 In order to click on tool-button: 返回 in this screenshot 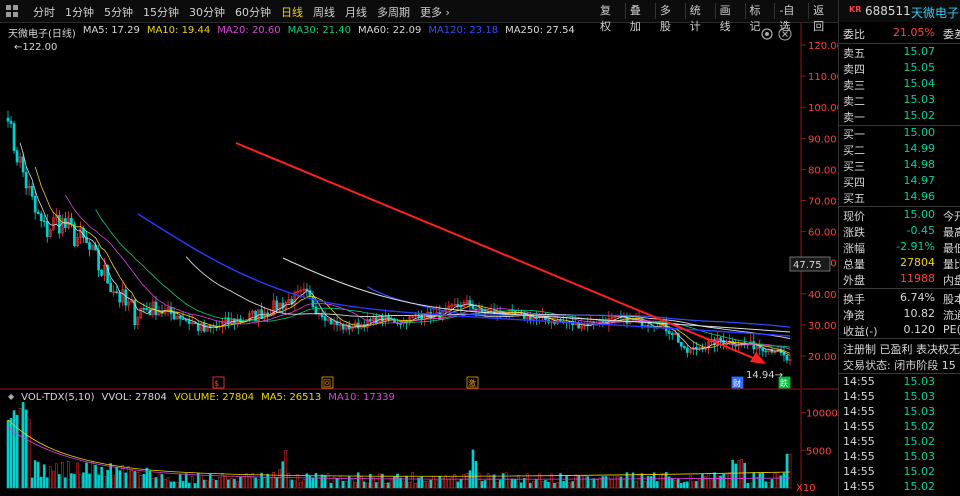, I will do `click(823, 18)`.